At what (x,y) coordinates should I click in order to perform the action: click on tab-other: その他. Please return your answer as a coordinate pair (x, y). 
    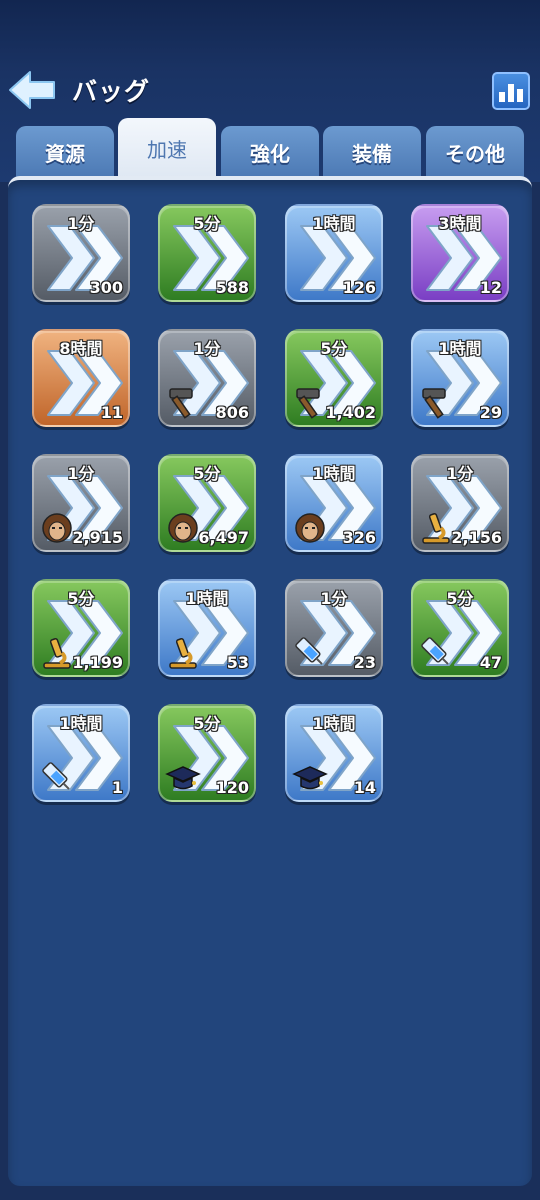
    Looking at the image, I should click on (475, 152).